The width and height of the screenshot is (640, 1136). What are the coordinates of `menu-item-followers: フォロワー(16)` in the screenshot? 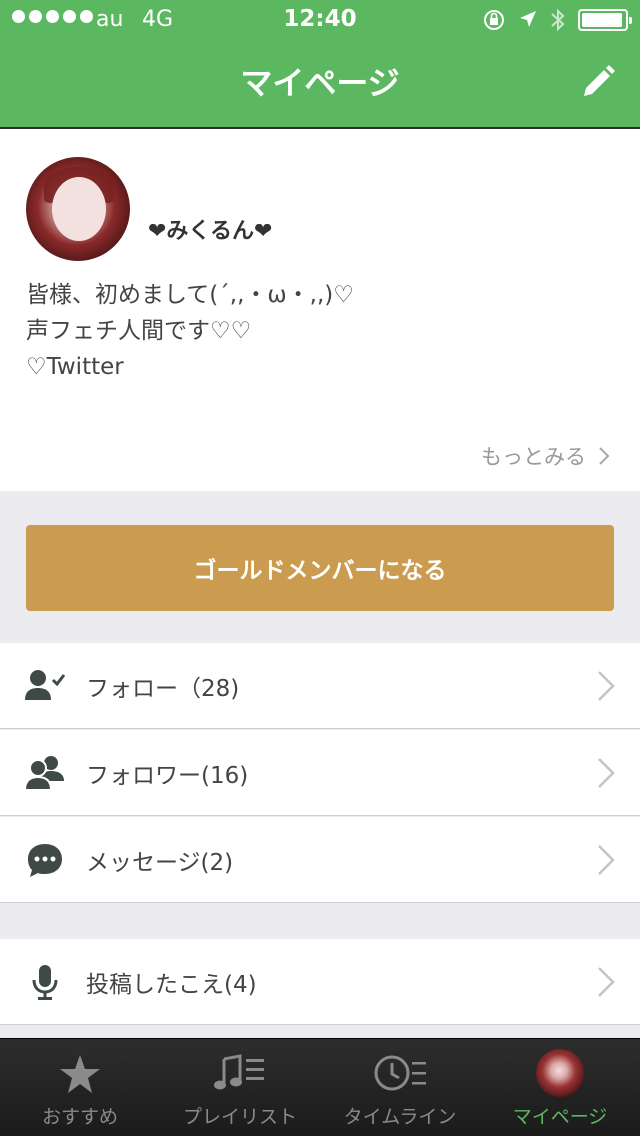 It's located at (320, 773).